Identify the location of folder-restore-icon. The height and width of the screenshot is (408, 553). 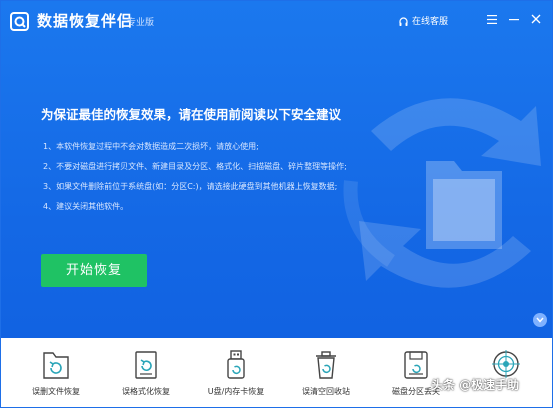
(56, 365).